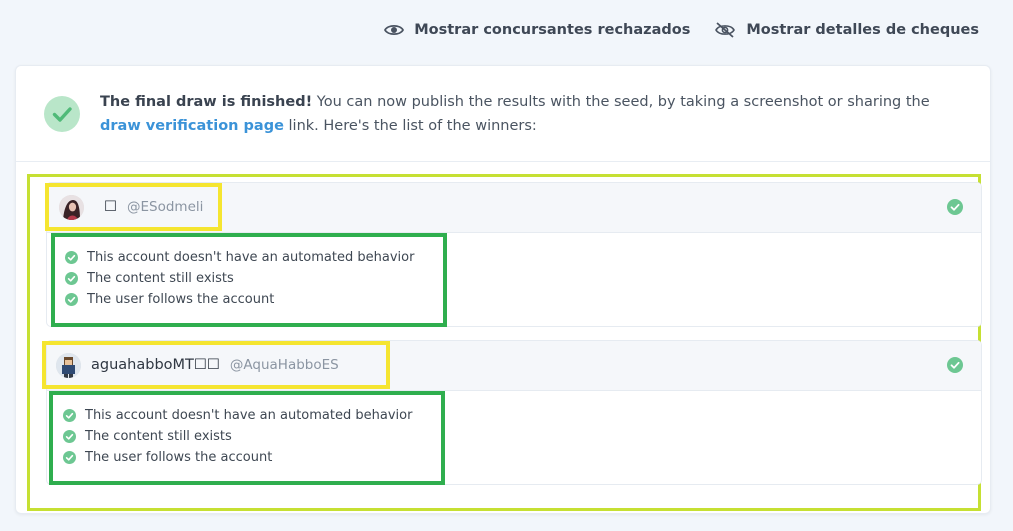  Describe the element at coordinates (862, 30) in the screenshot. I see `show-check-details-label: Mostrar detalles de cheques` at that location.